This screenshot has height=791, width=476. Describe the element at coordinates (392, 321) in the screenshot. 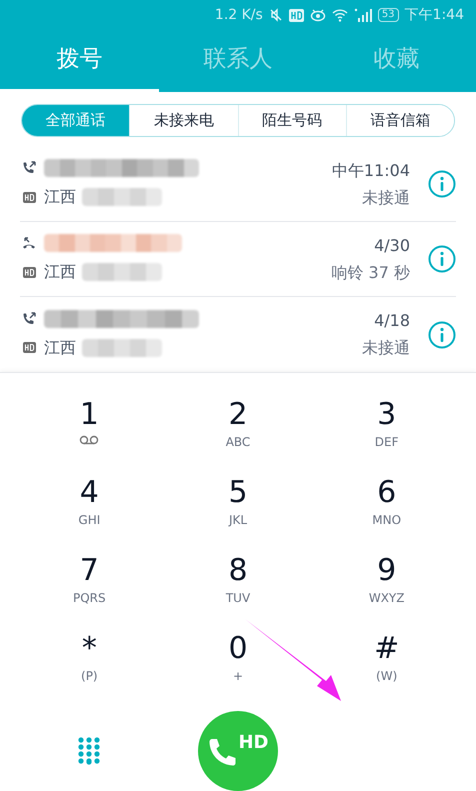

I see `call-time: 4/18` at that location.